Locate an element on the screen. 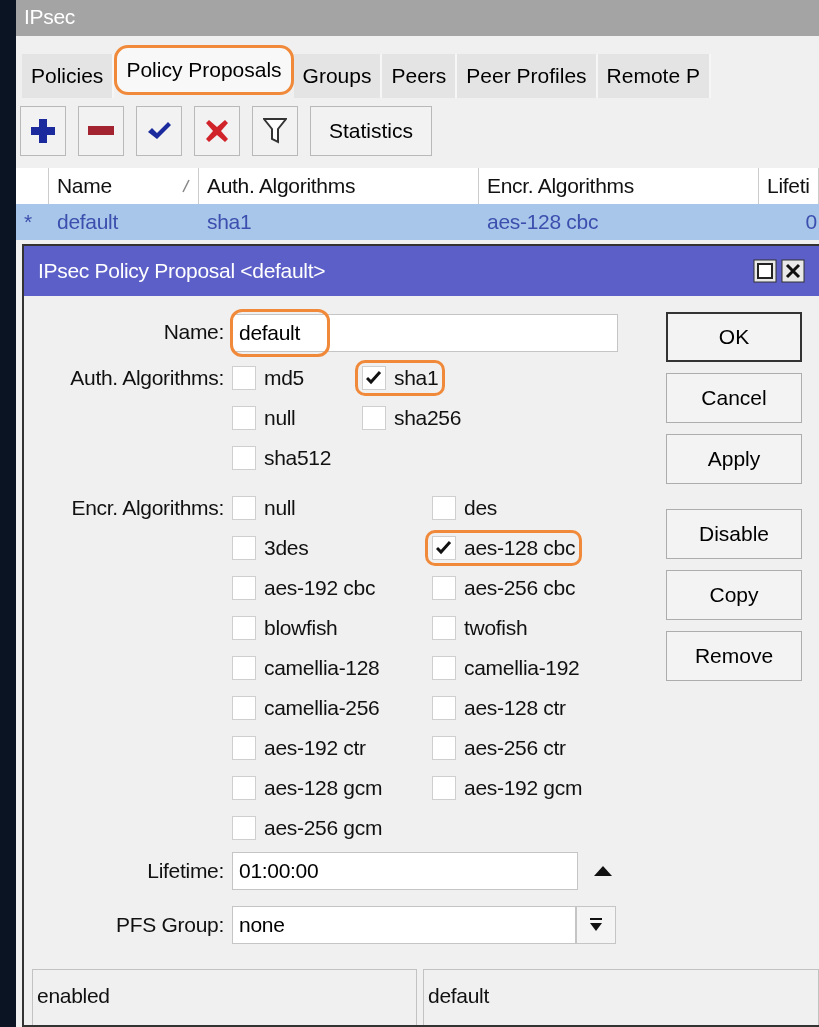 The height and width of the screenshot is (1027, 819). table-cell: aes-128 cbc is located at coordinates (543, 222).